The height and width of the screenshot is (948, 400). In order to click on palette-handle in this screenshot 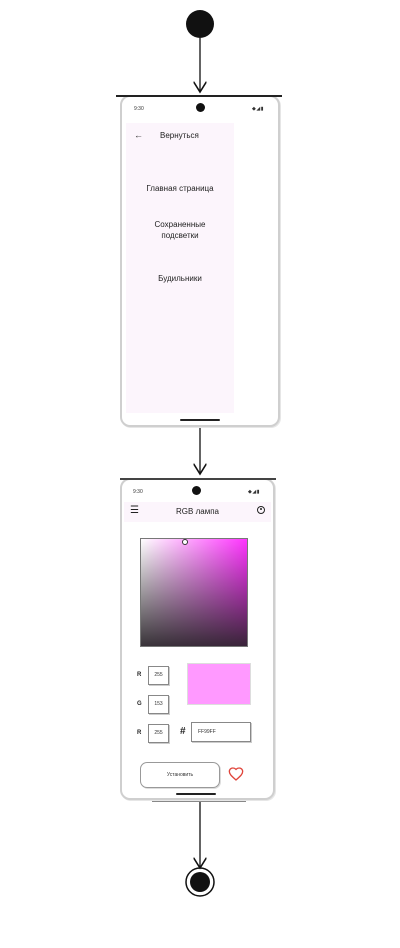, I will do `click(185, 542)`.